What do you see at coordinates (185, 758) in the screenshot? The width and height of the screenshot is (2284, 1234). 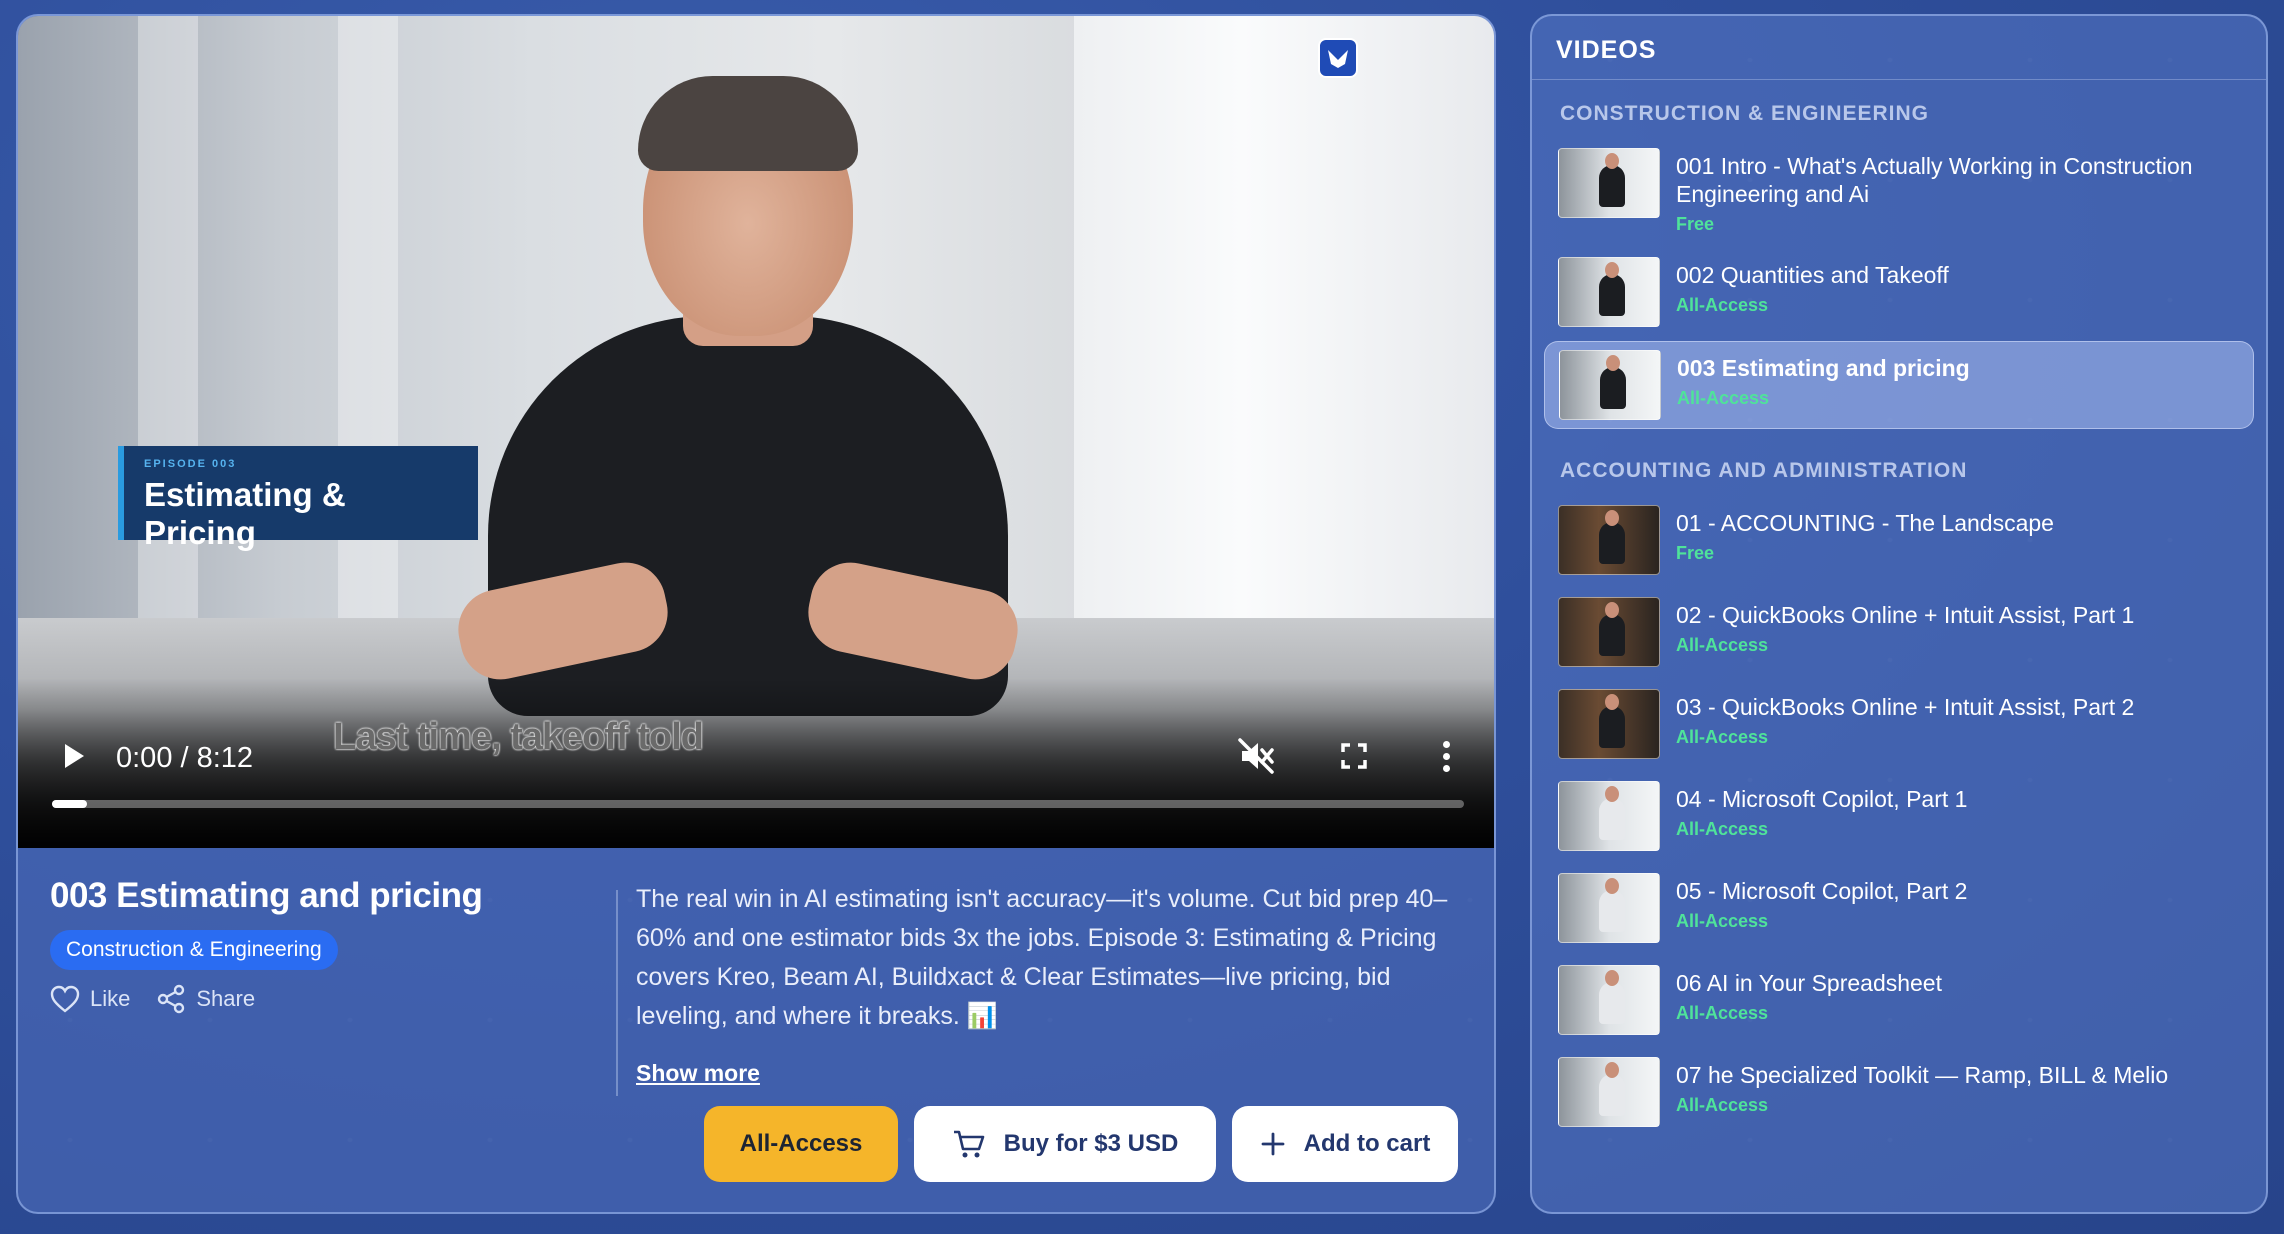 I see `time-display: 0:00 / 8:12` at bounding box center [185, 758].